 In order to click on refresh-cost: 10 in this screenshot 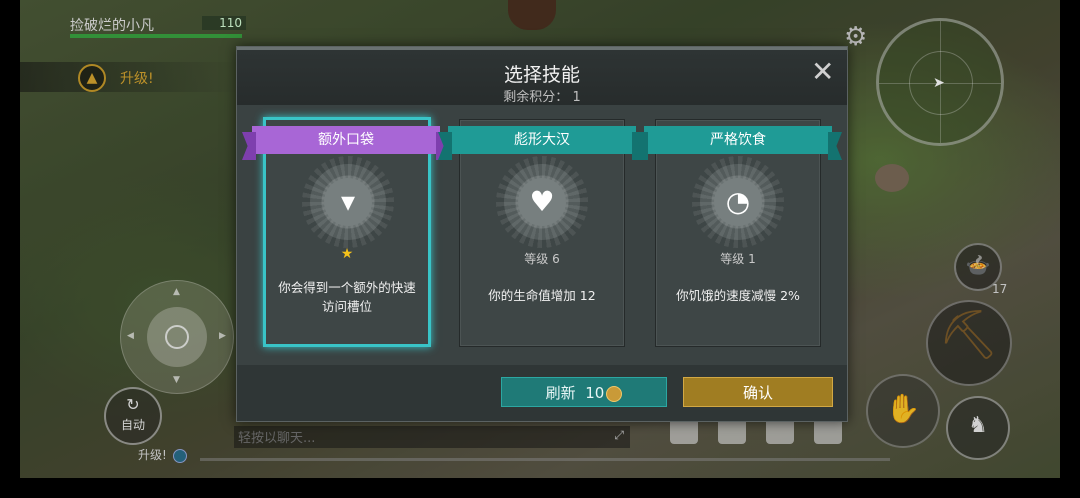, I will do `click(595, 393)`.